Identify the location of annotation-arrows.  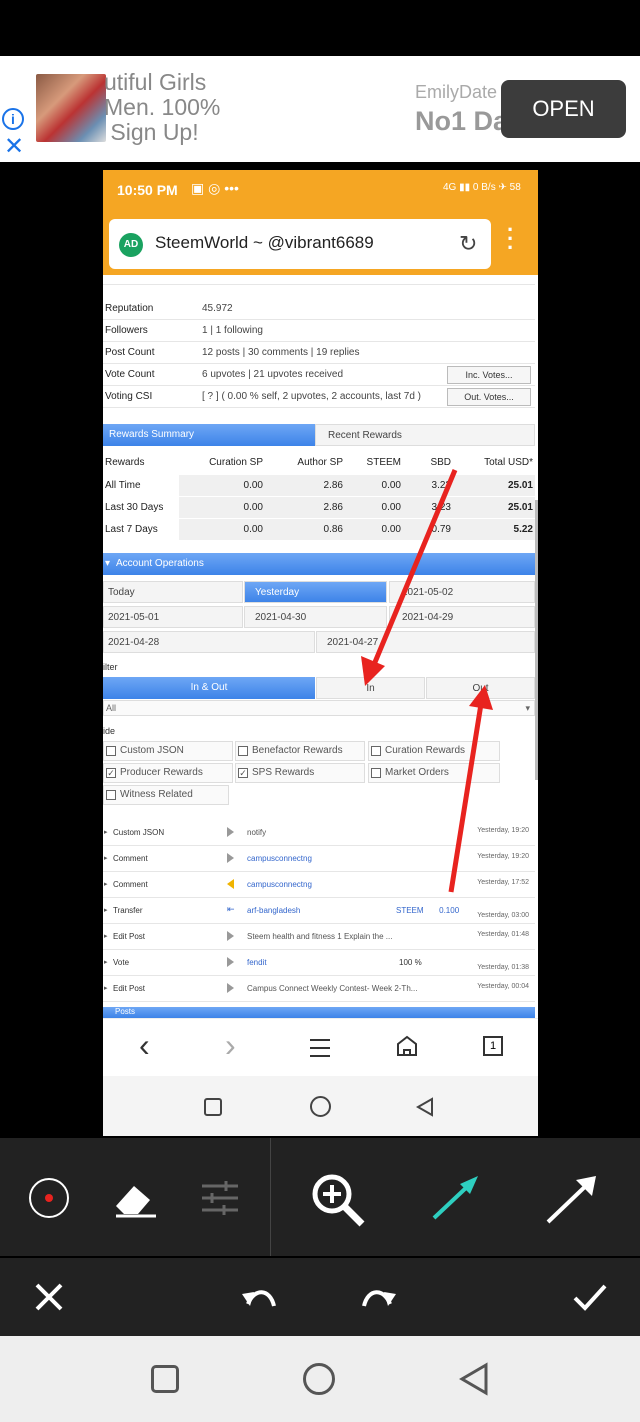
(427, 681).